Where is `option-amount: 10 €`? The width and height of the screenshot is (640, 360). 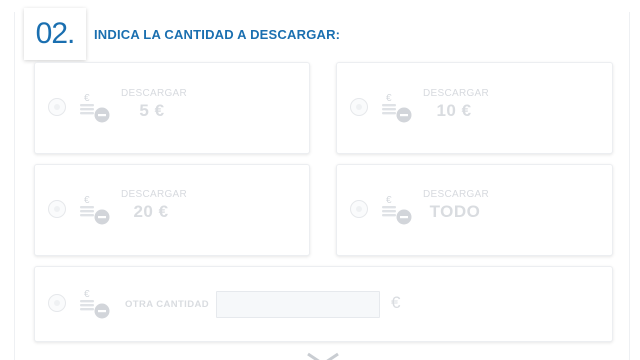
option-amount: 10 € is located at coordinates (454, 110).